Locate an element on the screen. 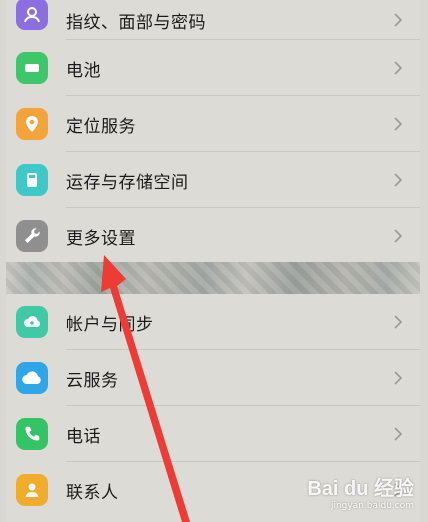 This screenshot has height=522, width=428. settings-item-label: 联系人 is located at coordinates (92, 492).